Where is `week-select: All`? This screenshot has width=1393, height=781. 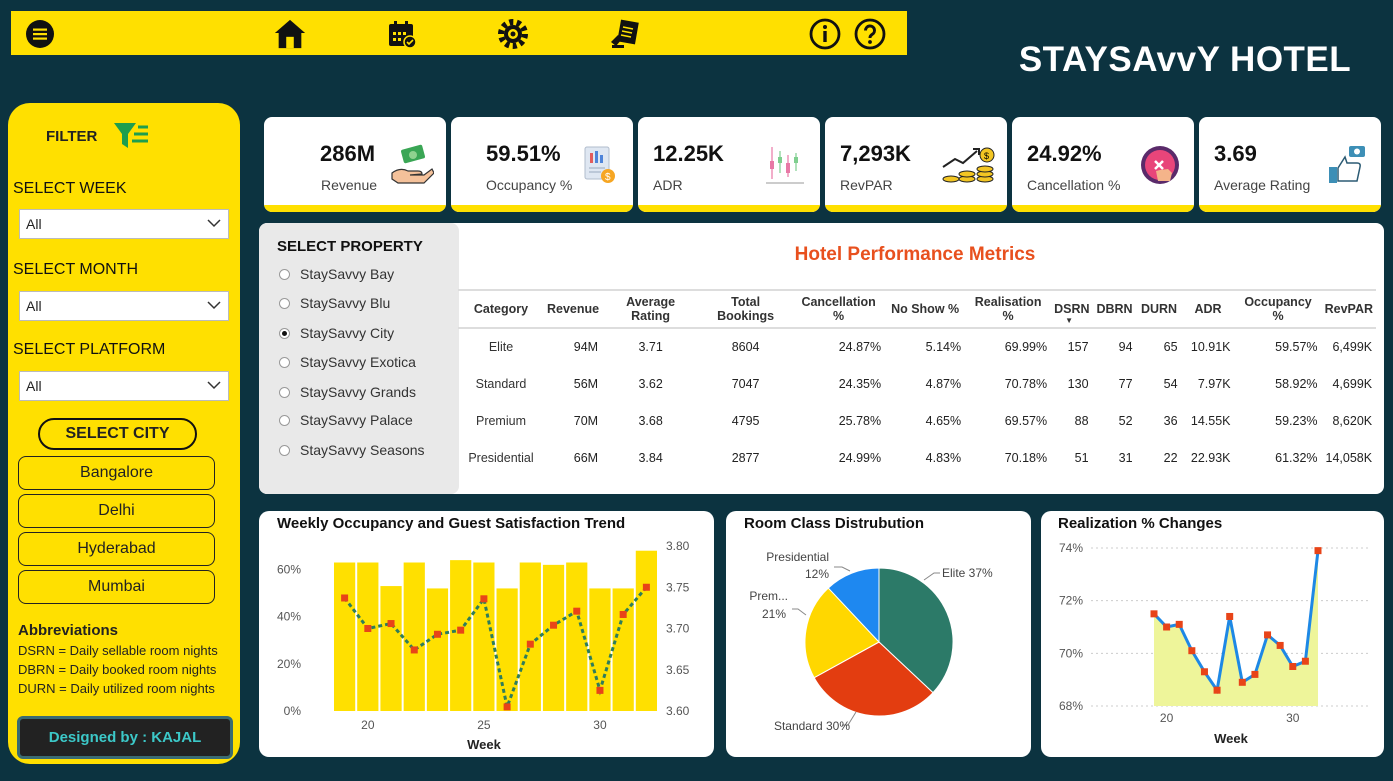 week-select: All is located at coordinates (124, 224).